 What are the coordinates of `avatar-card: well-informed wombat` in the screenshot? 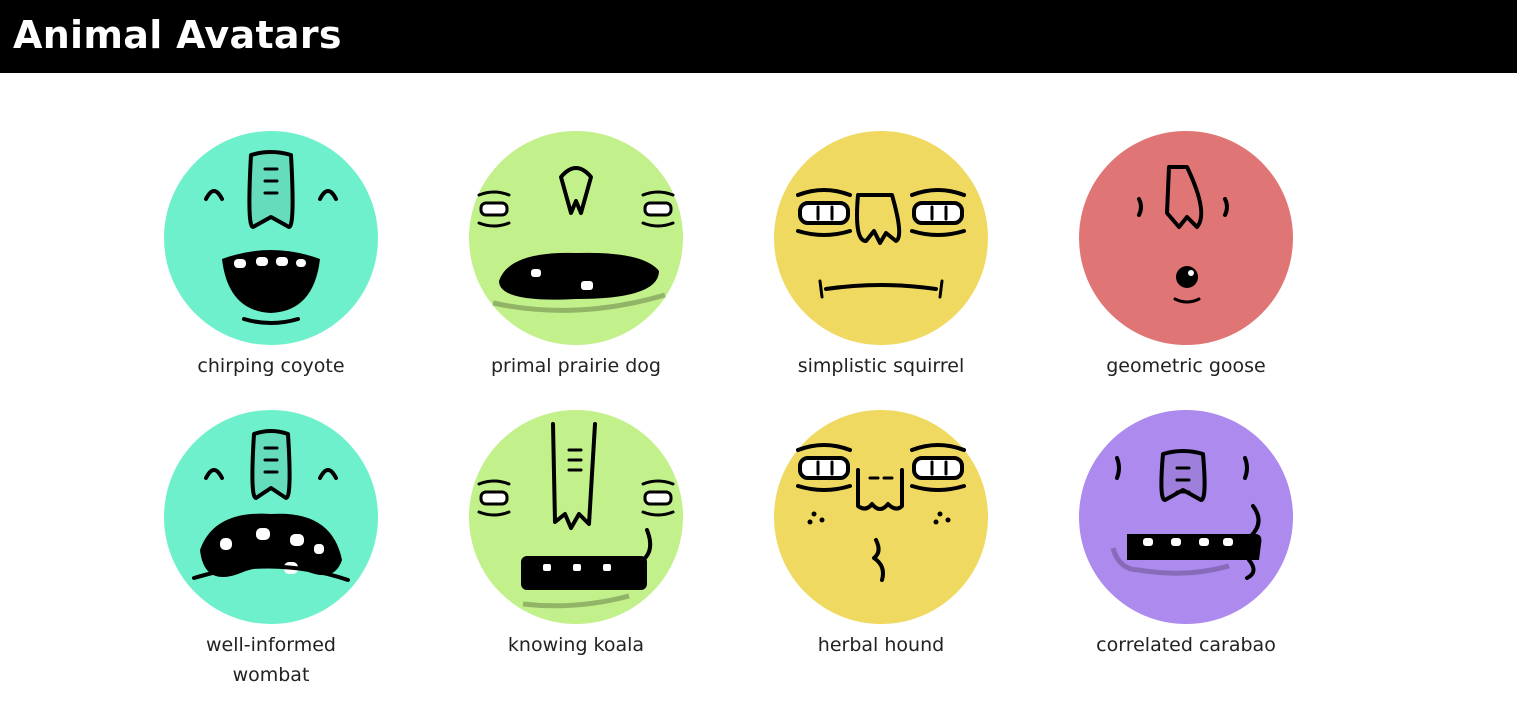 It's located at (271, 550).